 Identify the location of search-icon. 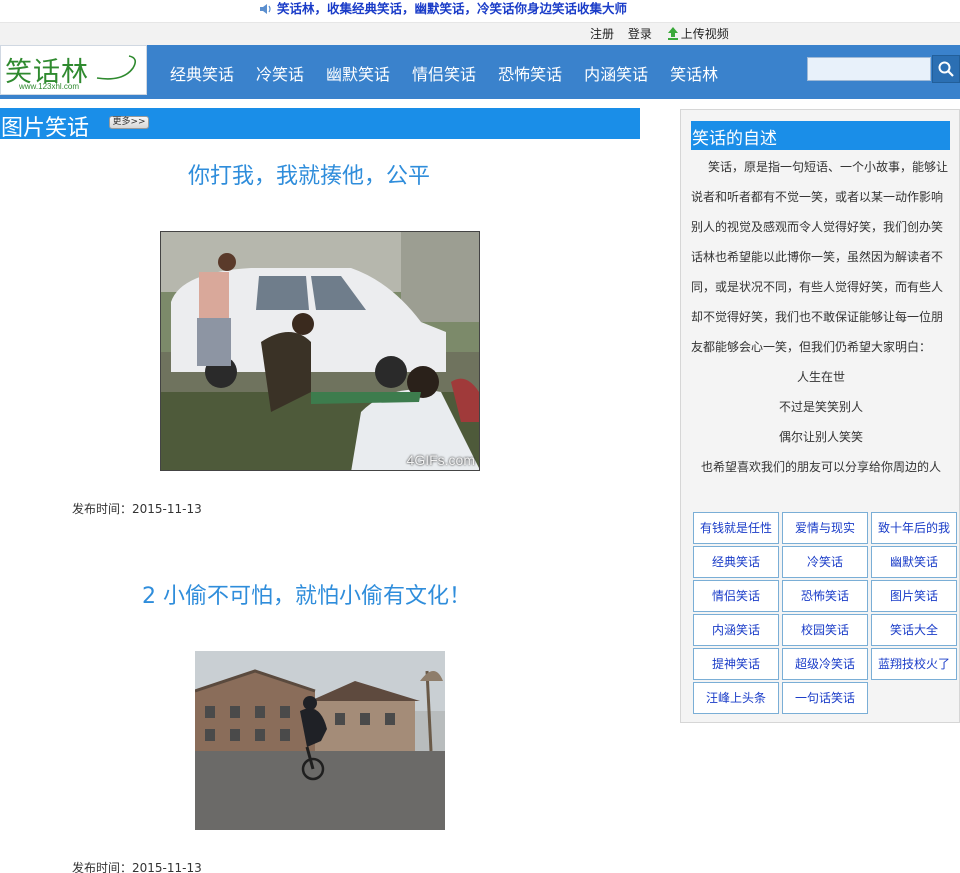
(946, 69).